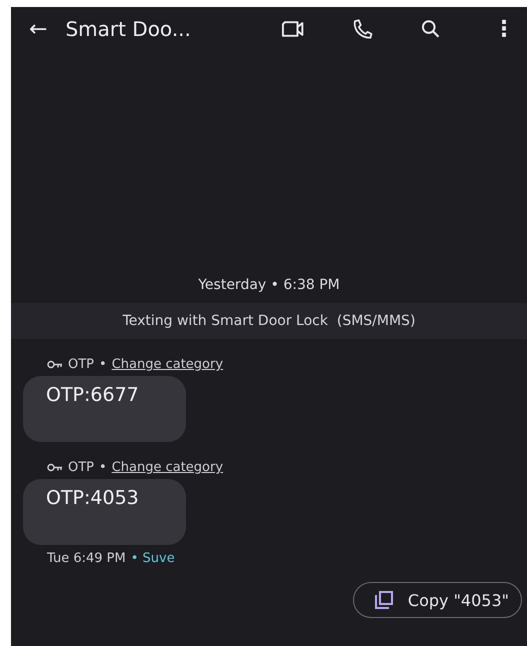  What do you see at coordinates (86, 558) in the screenshot?
I see `message-time: Tue 6:49 PM` at bounding box center [86, 558].